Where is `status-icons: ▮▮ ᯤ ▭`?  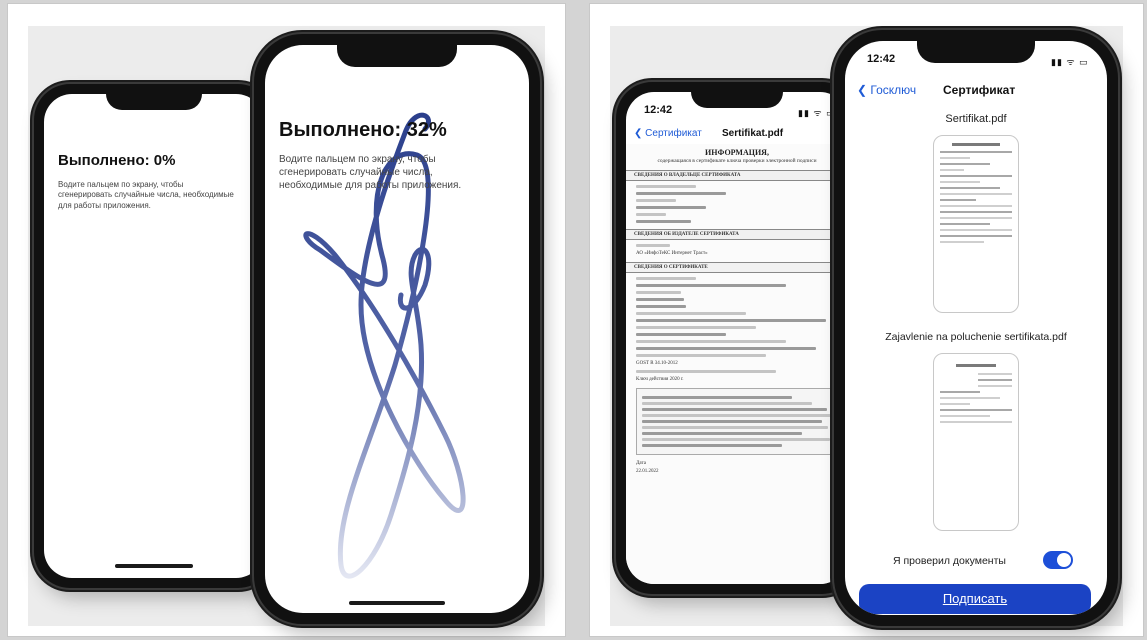 status-icons: ▮▮ ᯤ ▭ is located at coordinates (1070, 62).